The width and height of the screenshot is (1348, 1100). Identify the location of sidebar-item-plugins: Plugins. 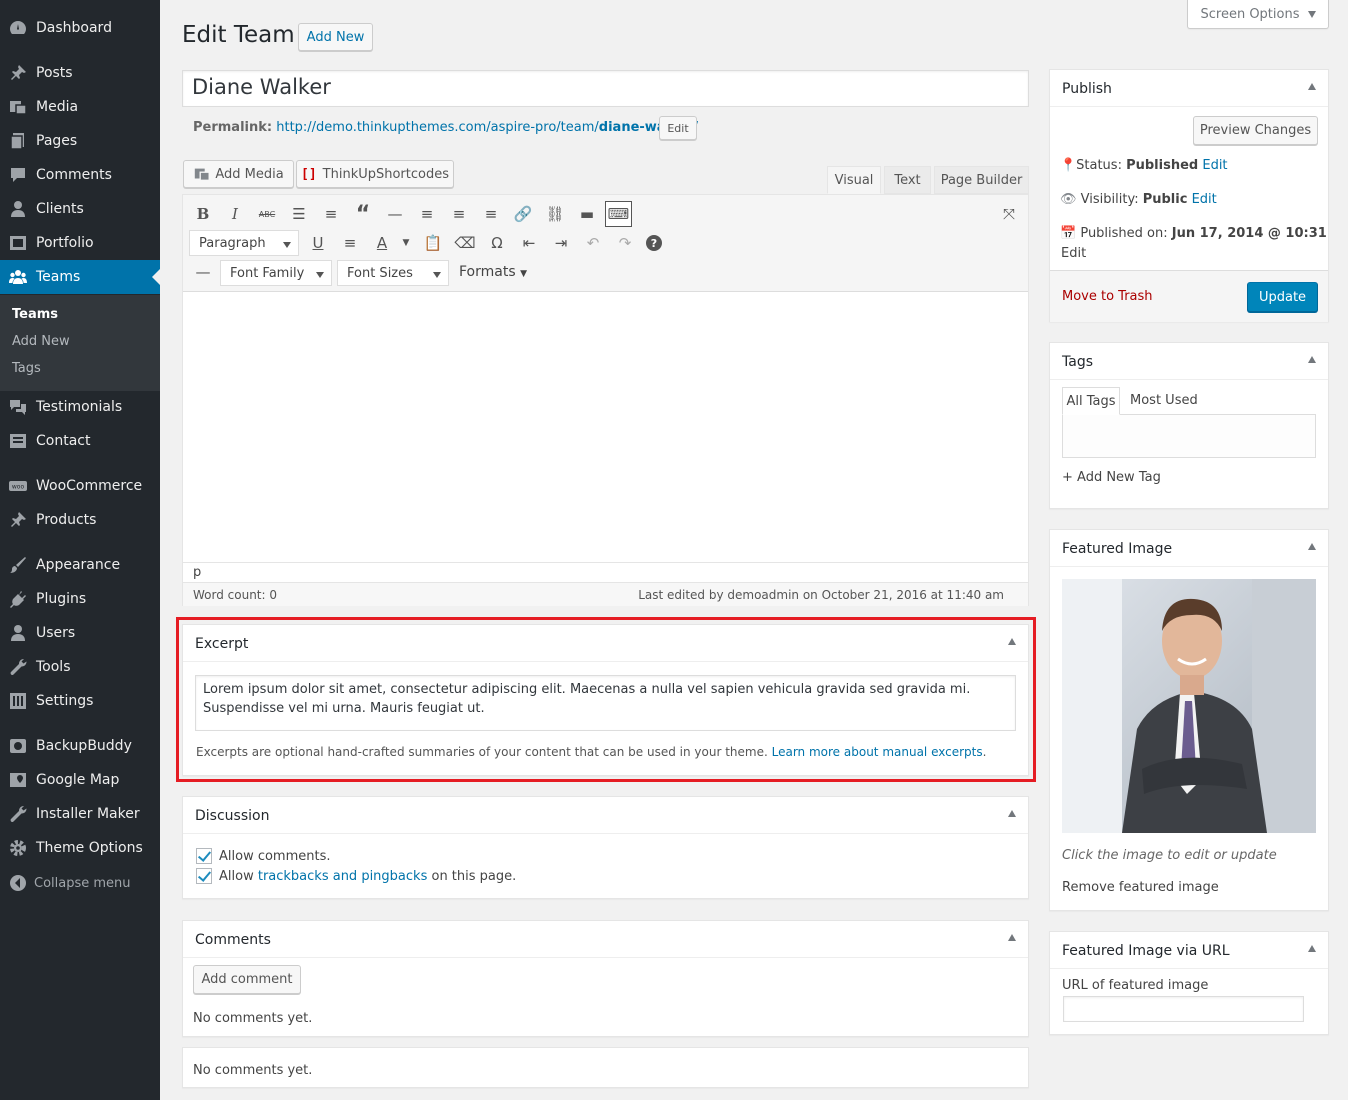
(80, 599).